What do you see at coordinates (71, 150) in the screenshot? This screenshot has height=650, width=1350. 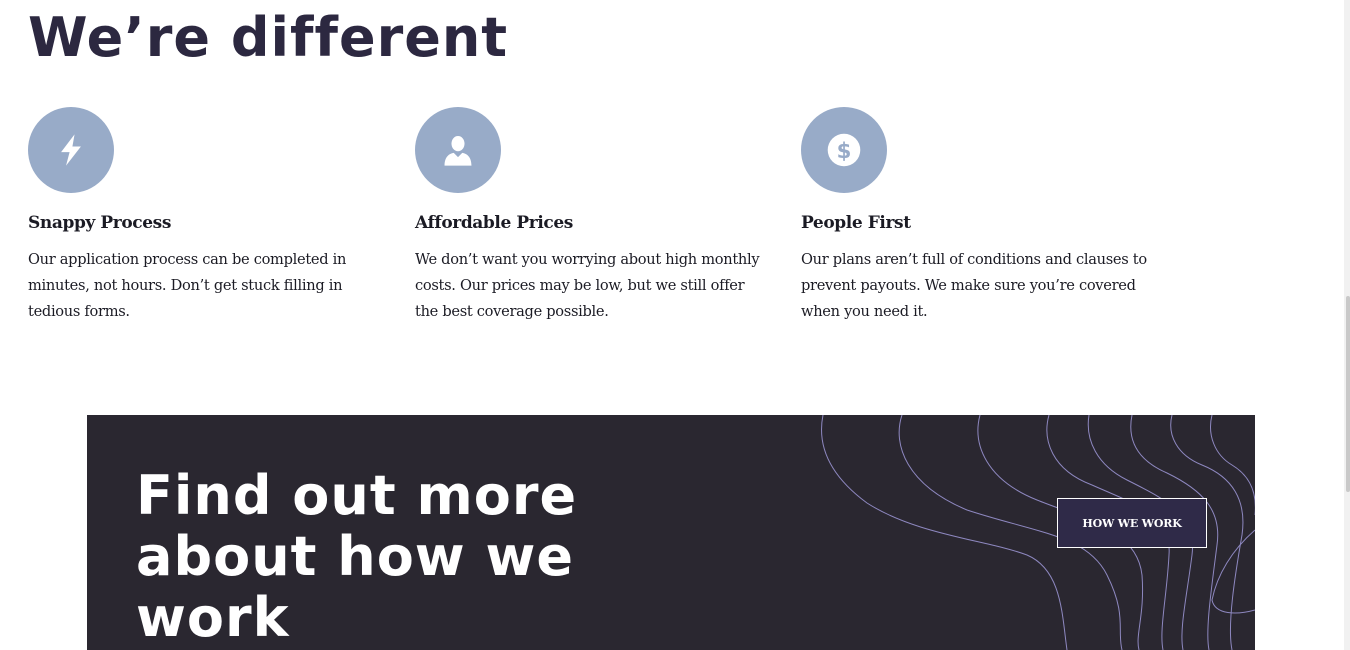 I see `lightning-icon` at bounding box center [71, 150].